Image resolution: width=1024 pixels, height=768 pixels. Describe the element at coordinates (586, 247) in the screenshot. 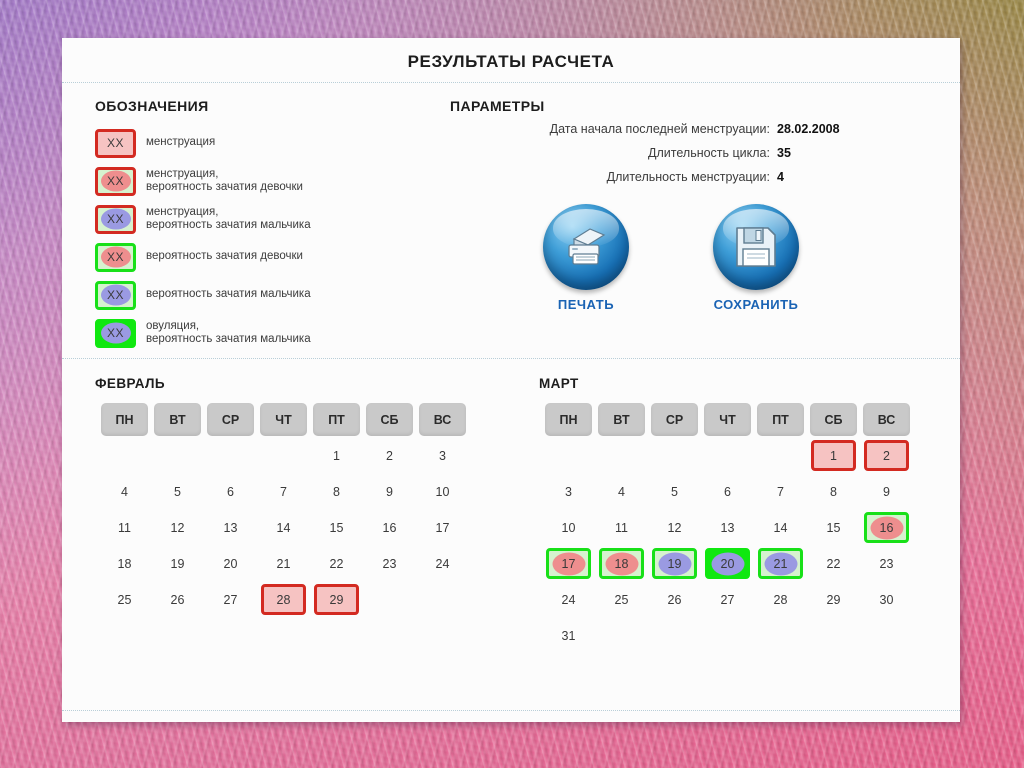

I see `print-button-orb` at that location.